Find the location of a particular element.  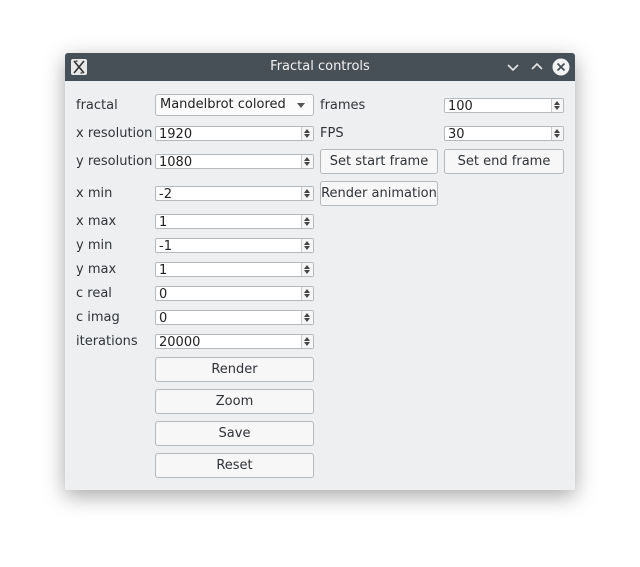

y-max-spinbox: 1 is located at coordinates (234, 270).